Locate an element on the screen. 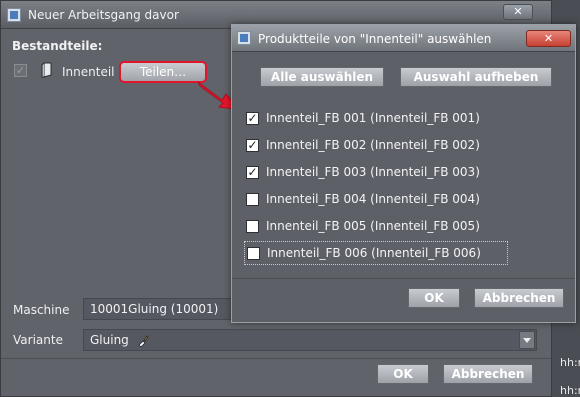 The width and height of the screenshot is (580, 397). item-label: Innenteil_FB 006 (Innenteil_FB 006) is located at coordinates (374, 253).